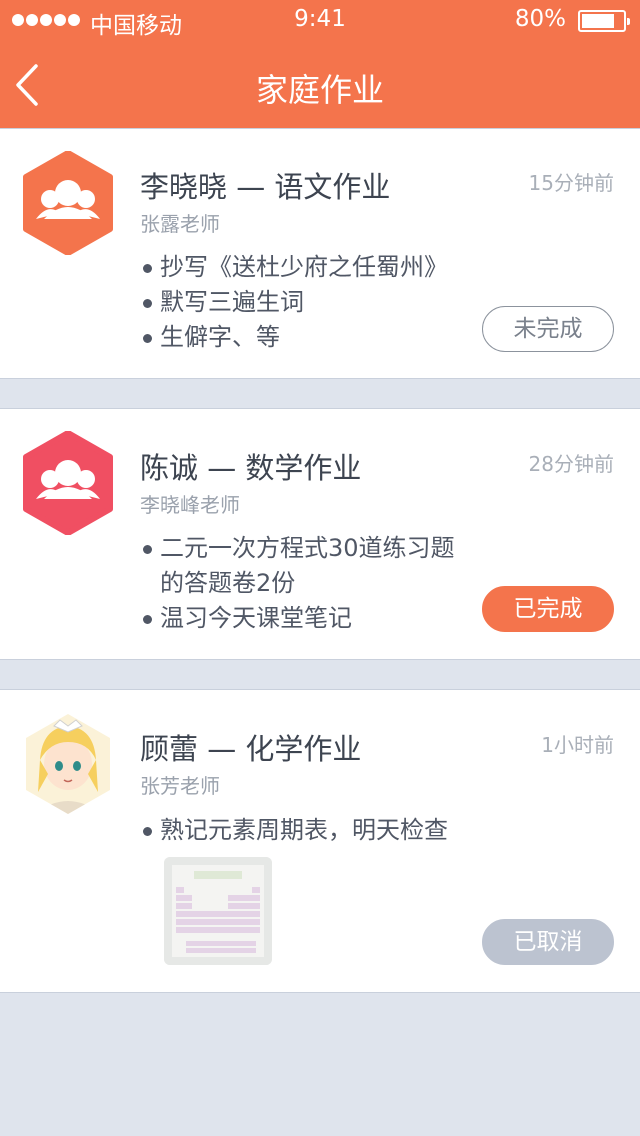 Image resolution: width=640 pixels, height=1136 pixels. I want to click on time-ago: 28分钟前, so click(571, 464).